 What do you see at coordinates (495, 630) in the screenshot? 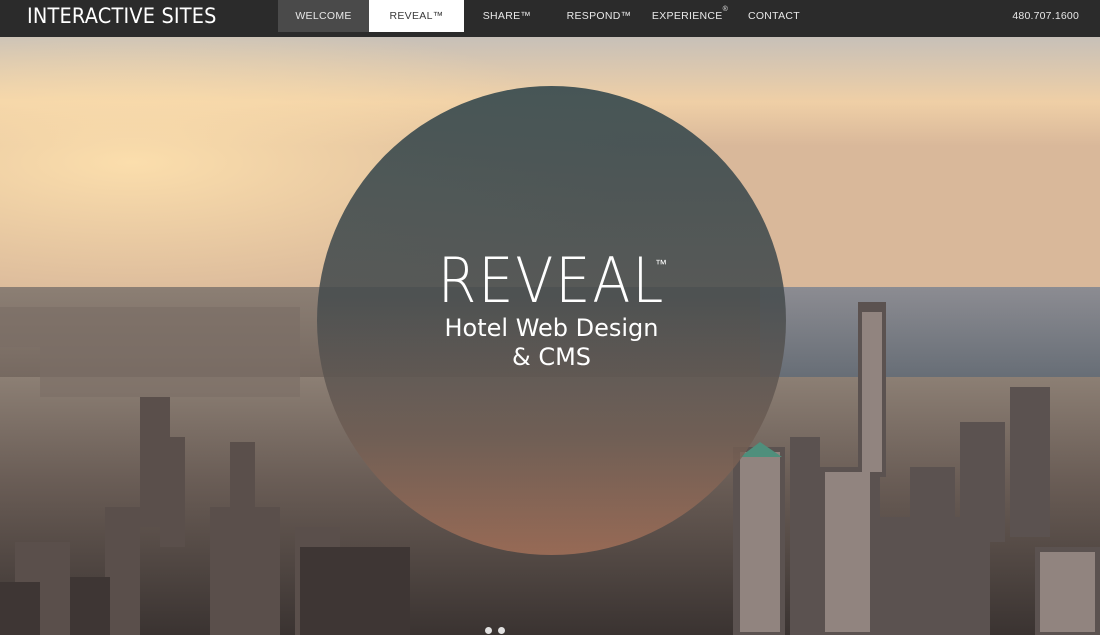
I see `slider-dots` at bounding box center [495, 630].